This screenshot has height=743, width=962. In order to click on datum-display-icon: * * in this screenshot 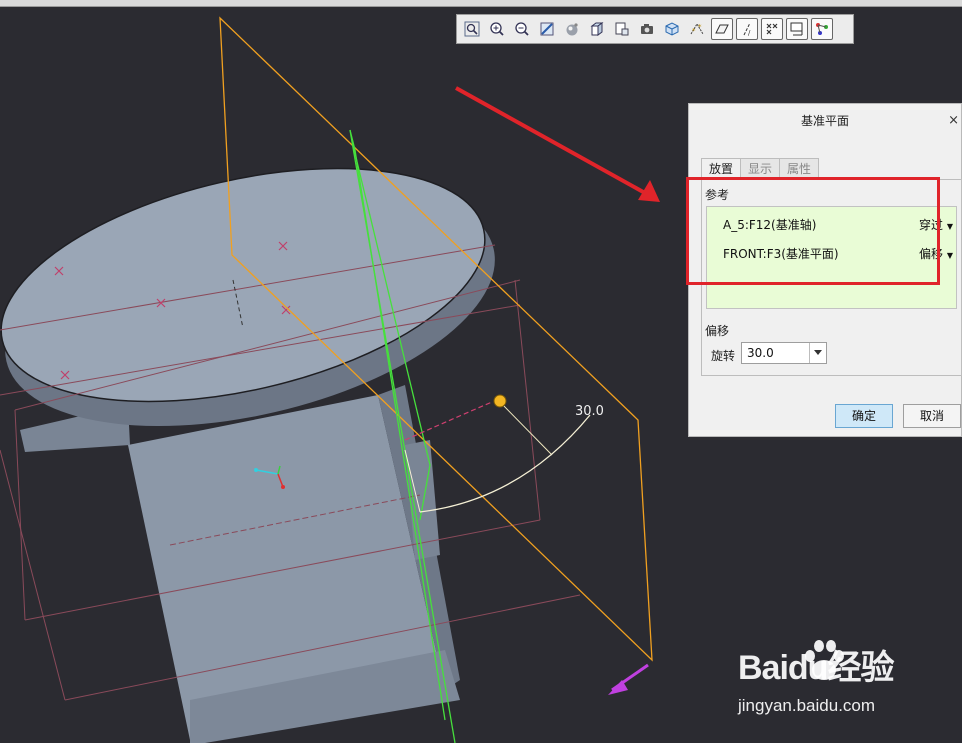, I will do `click(697, 29)`.